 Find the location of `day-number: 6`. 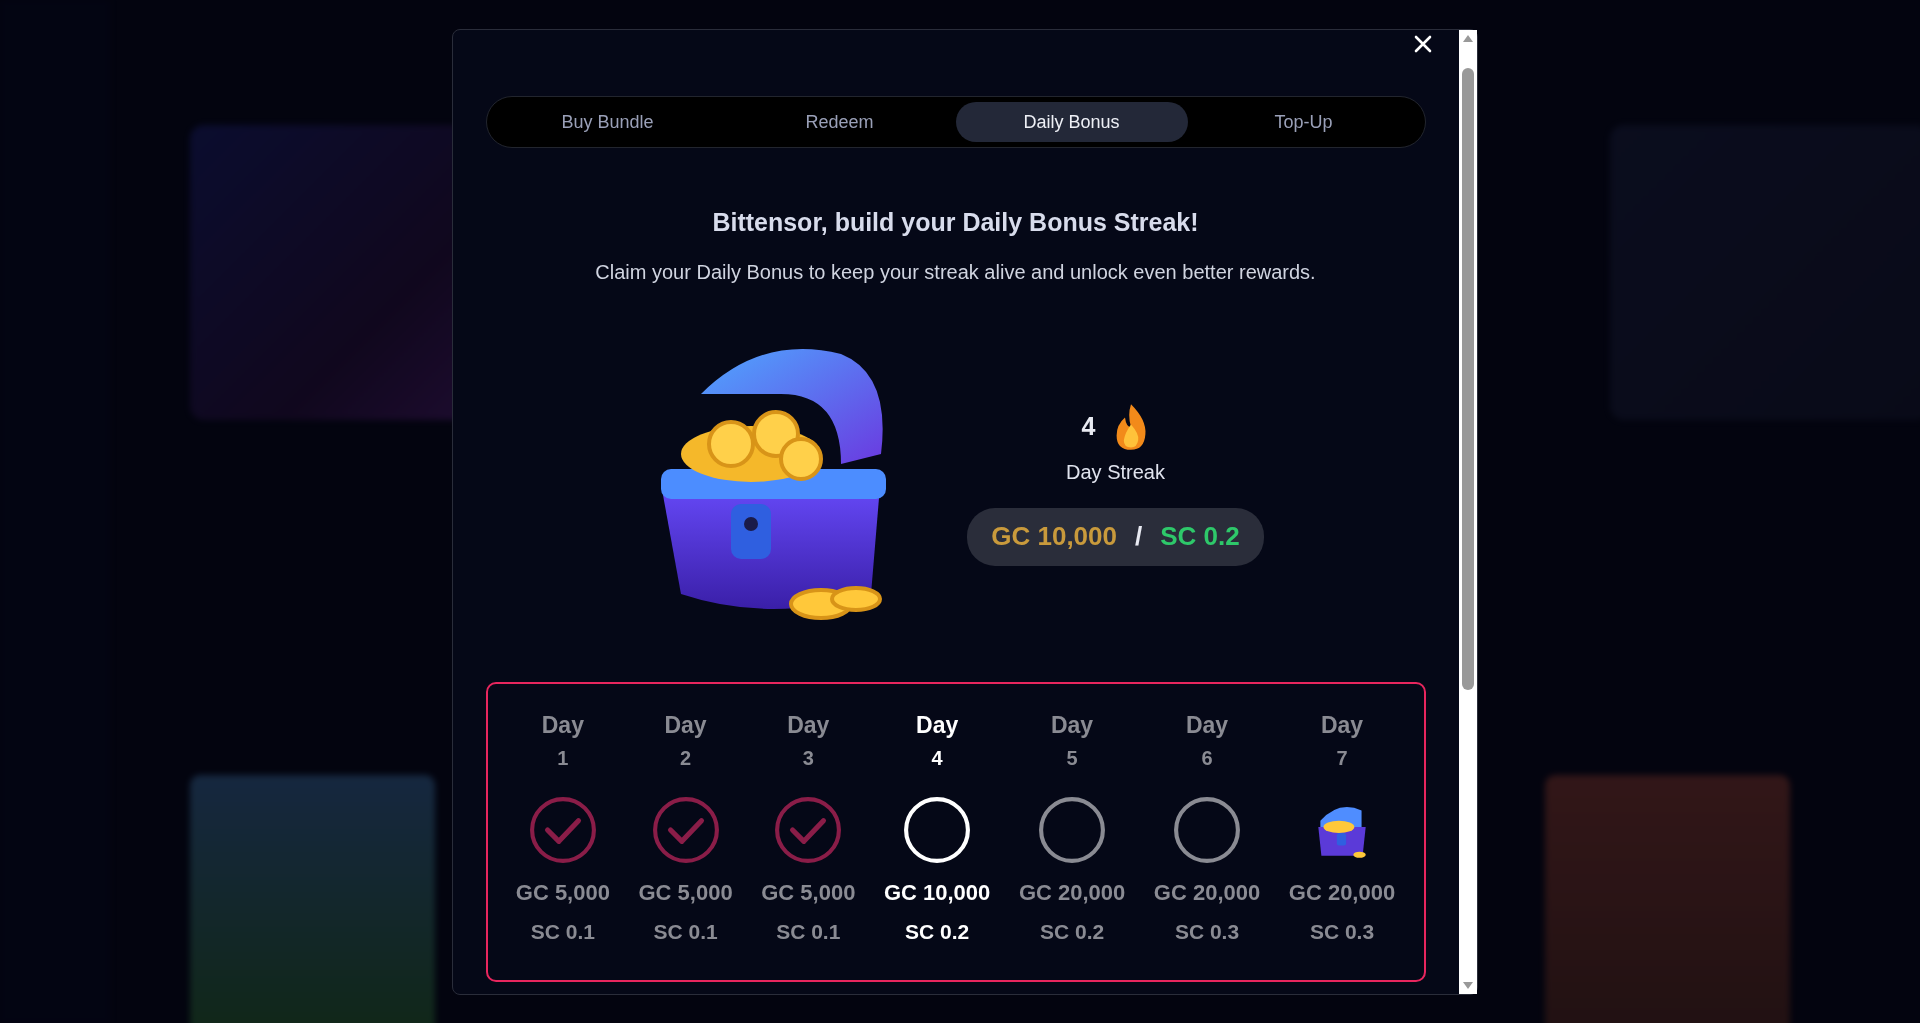

day-number: 6 is located at coordinates (1207, 758).